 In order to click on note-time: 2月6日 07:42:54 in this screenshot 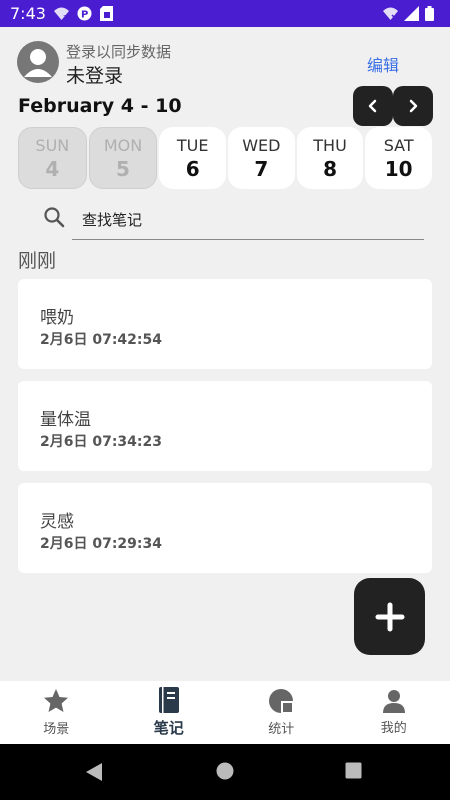, I will do `click(101, 340)`.